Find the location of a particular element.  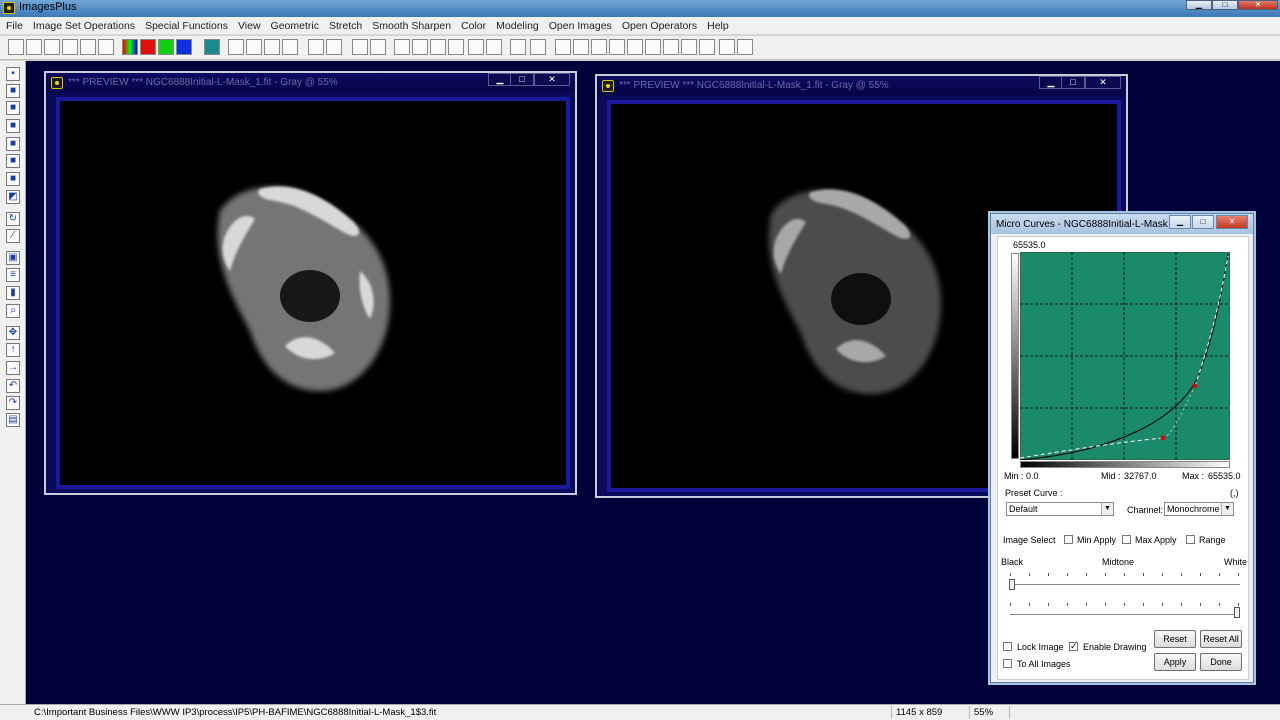

done-button: Done is located at coordinates (1221, 662).